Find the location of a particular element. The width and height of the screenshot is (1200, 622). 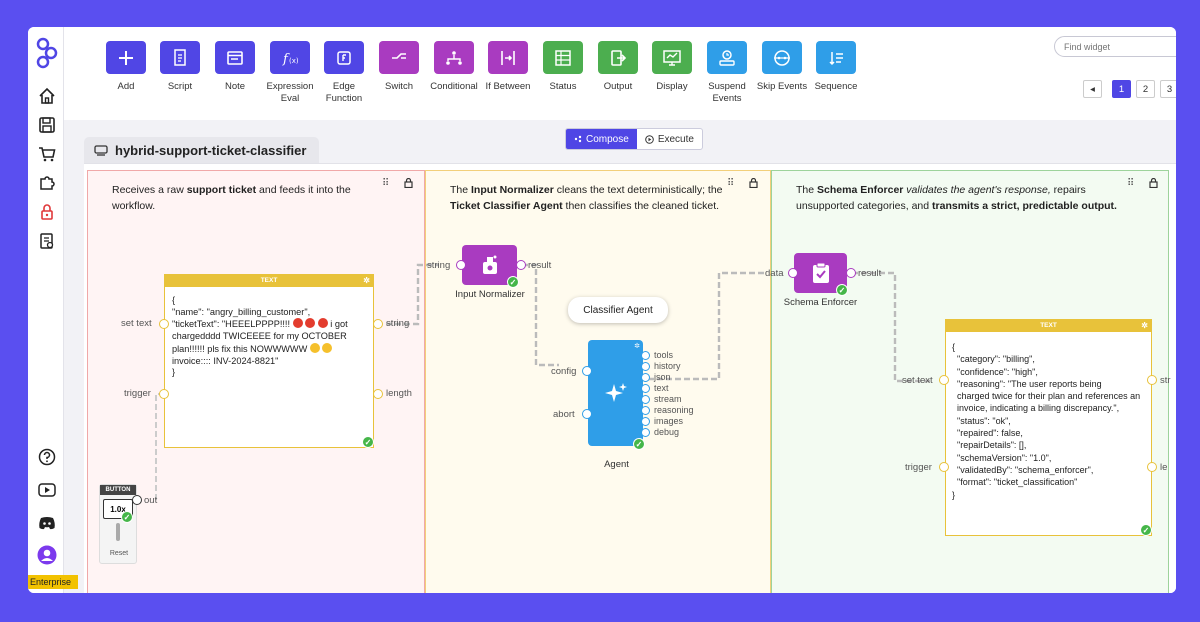

port-label: tools is located at coordinates (664, 355).